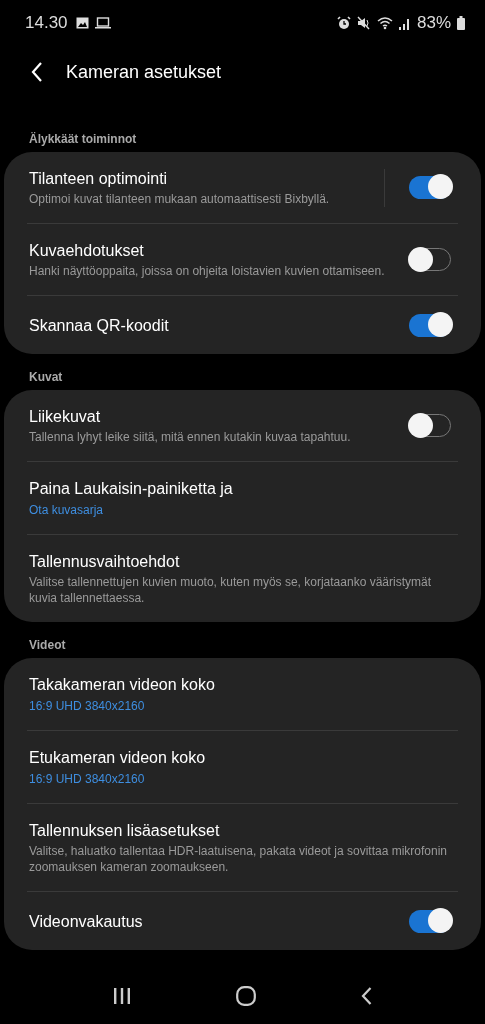 This screenshot has height=1024, width=485. Describe the element at coordinates (242, 694) in the screenshot. I see `setting-row: Takakameran videon koko 16:9 UHD 3840x2160` at that location.